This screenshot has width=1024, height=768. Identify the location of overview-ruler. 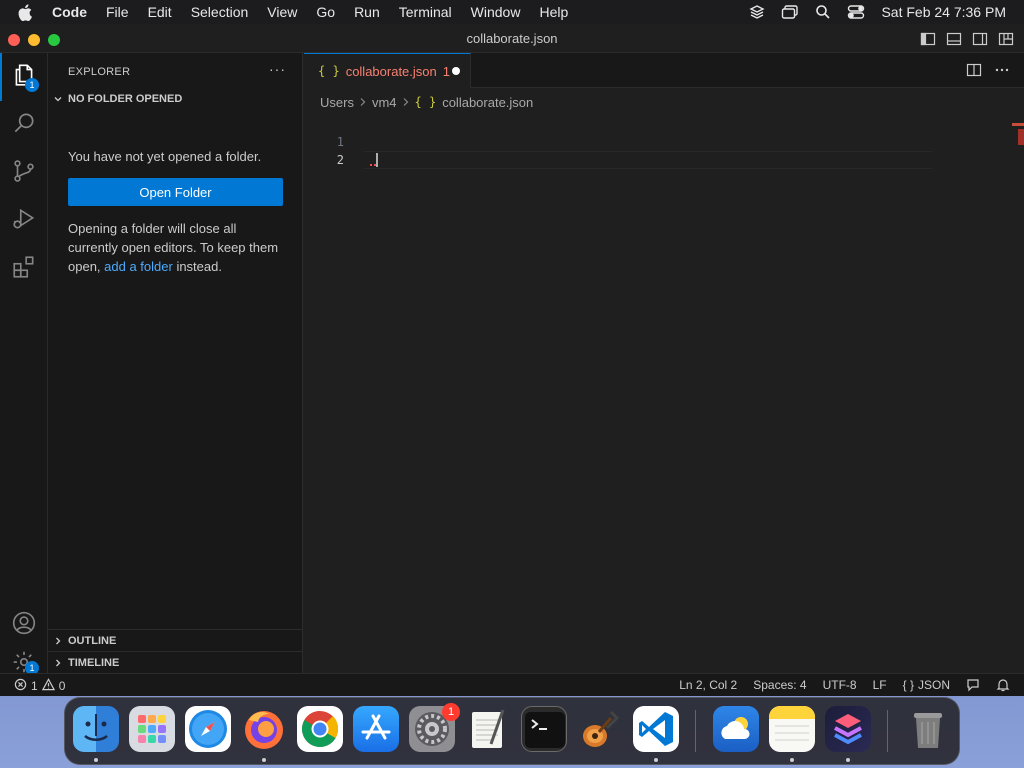
(1017, 389).